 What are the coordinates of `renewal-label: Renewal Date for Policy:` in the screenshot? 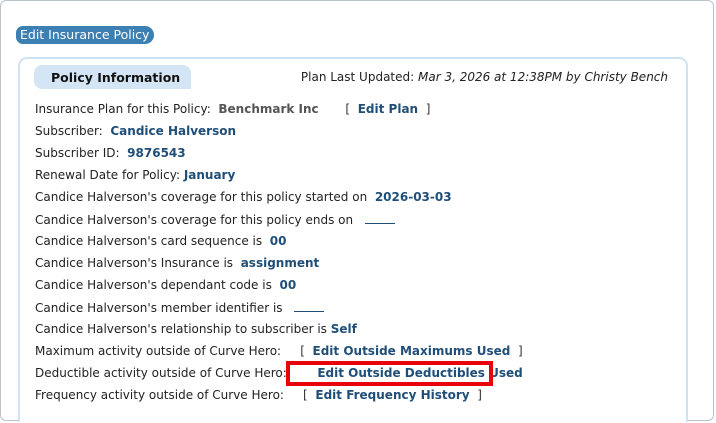 It's located at (107, 175).